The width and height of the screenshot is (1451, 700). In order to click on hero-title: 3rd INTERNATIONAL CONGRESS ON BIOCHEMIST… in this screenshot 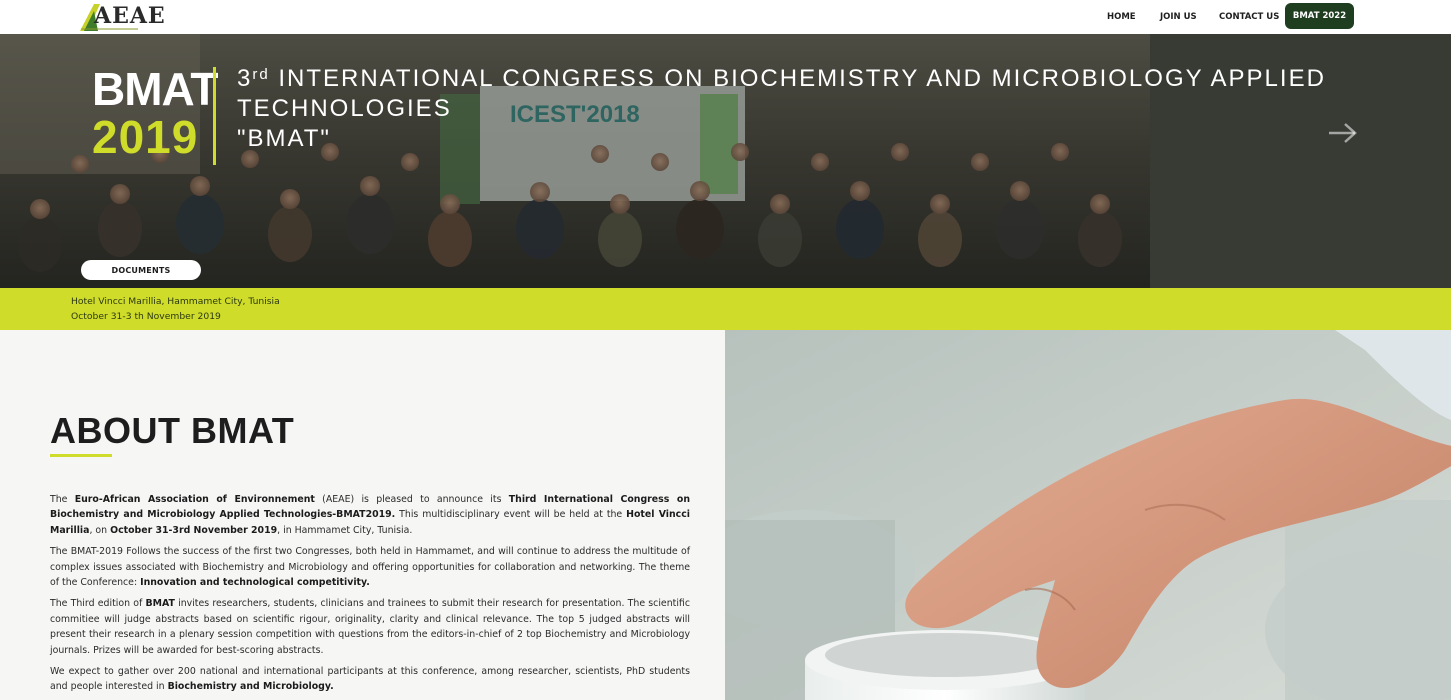, I will do `click(797, 109)`.